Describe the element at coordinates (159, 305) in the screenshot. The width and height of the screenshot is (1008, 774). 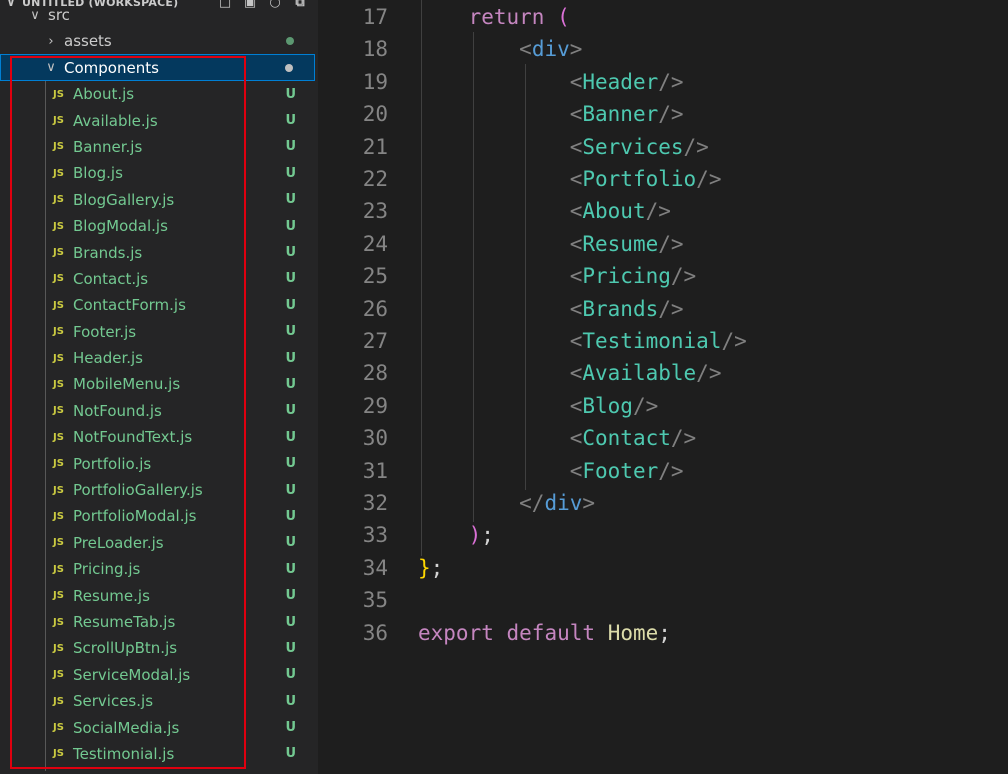
I see `file-item: JS ContactForm.js U` at that location.